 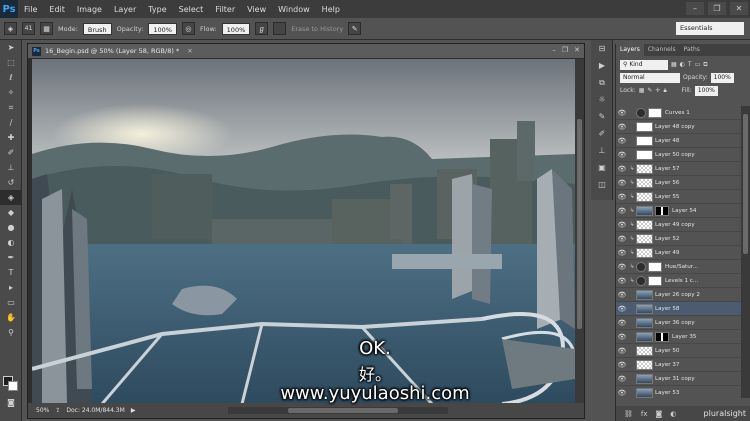 I want to click on airbrush-icon: ℊ, so click(x=262, y=28).